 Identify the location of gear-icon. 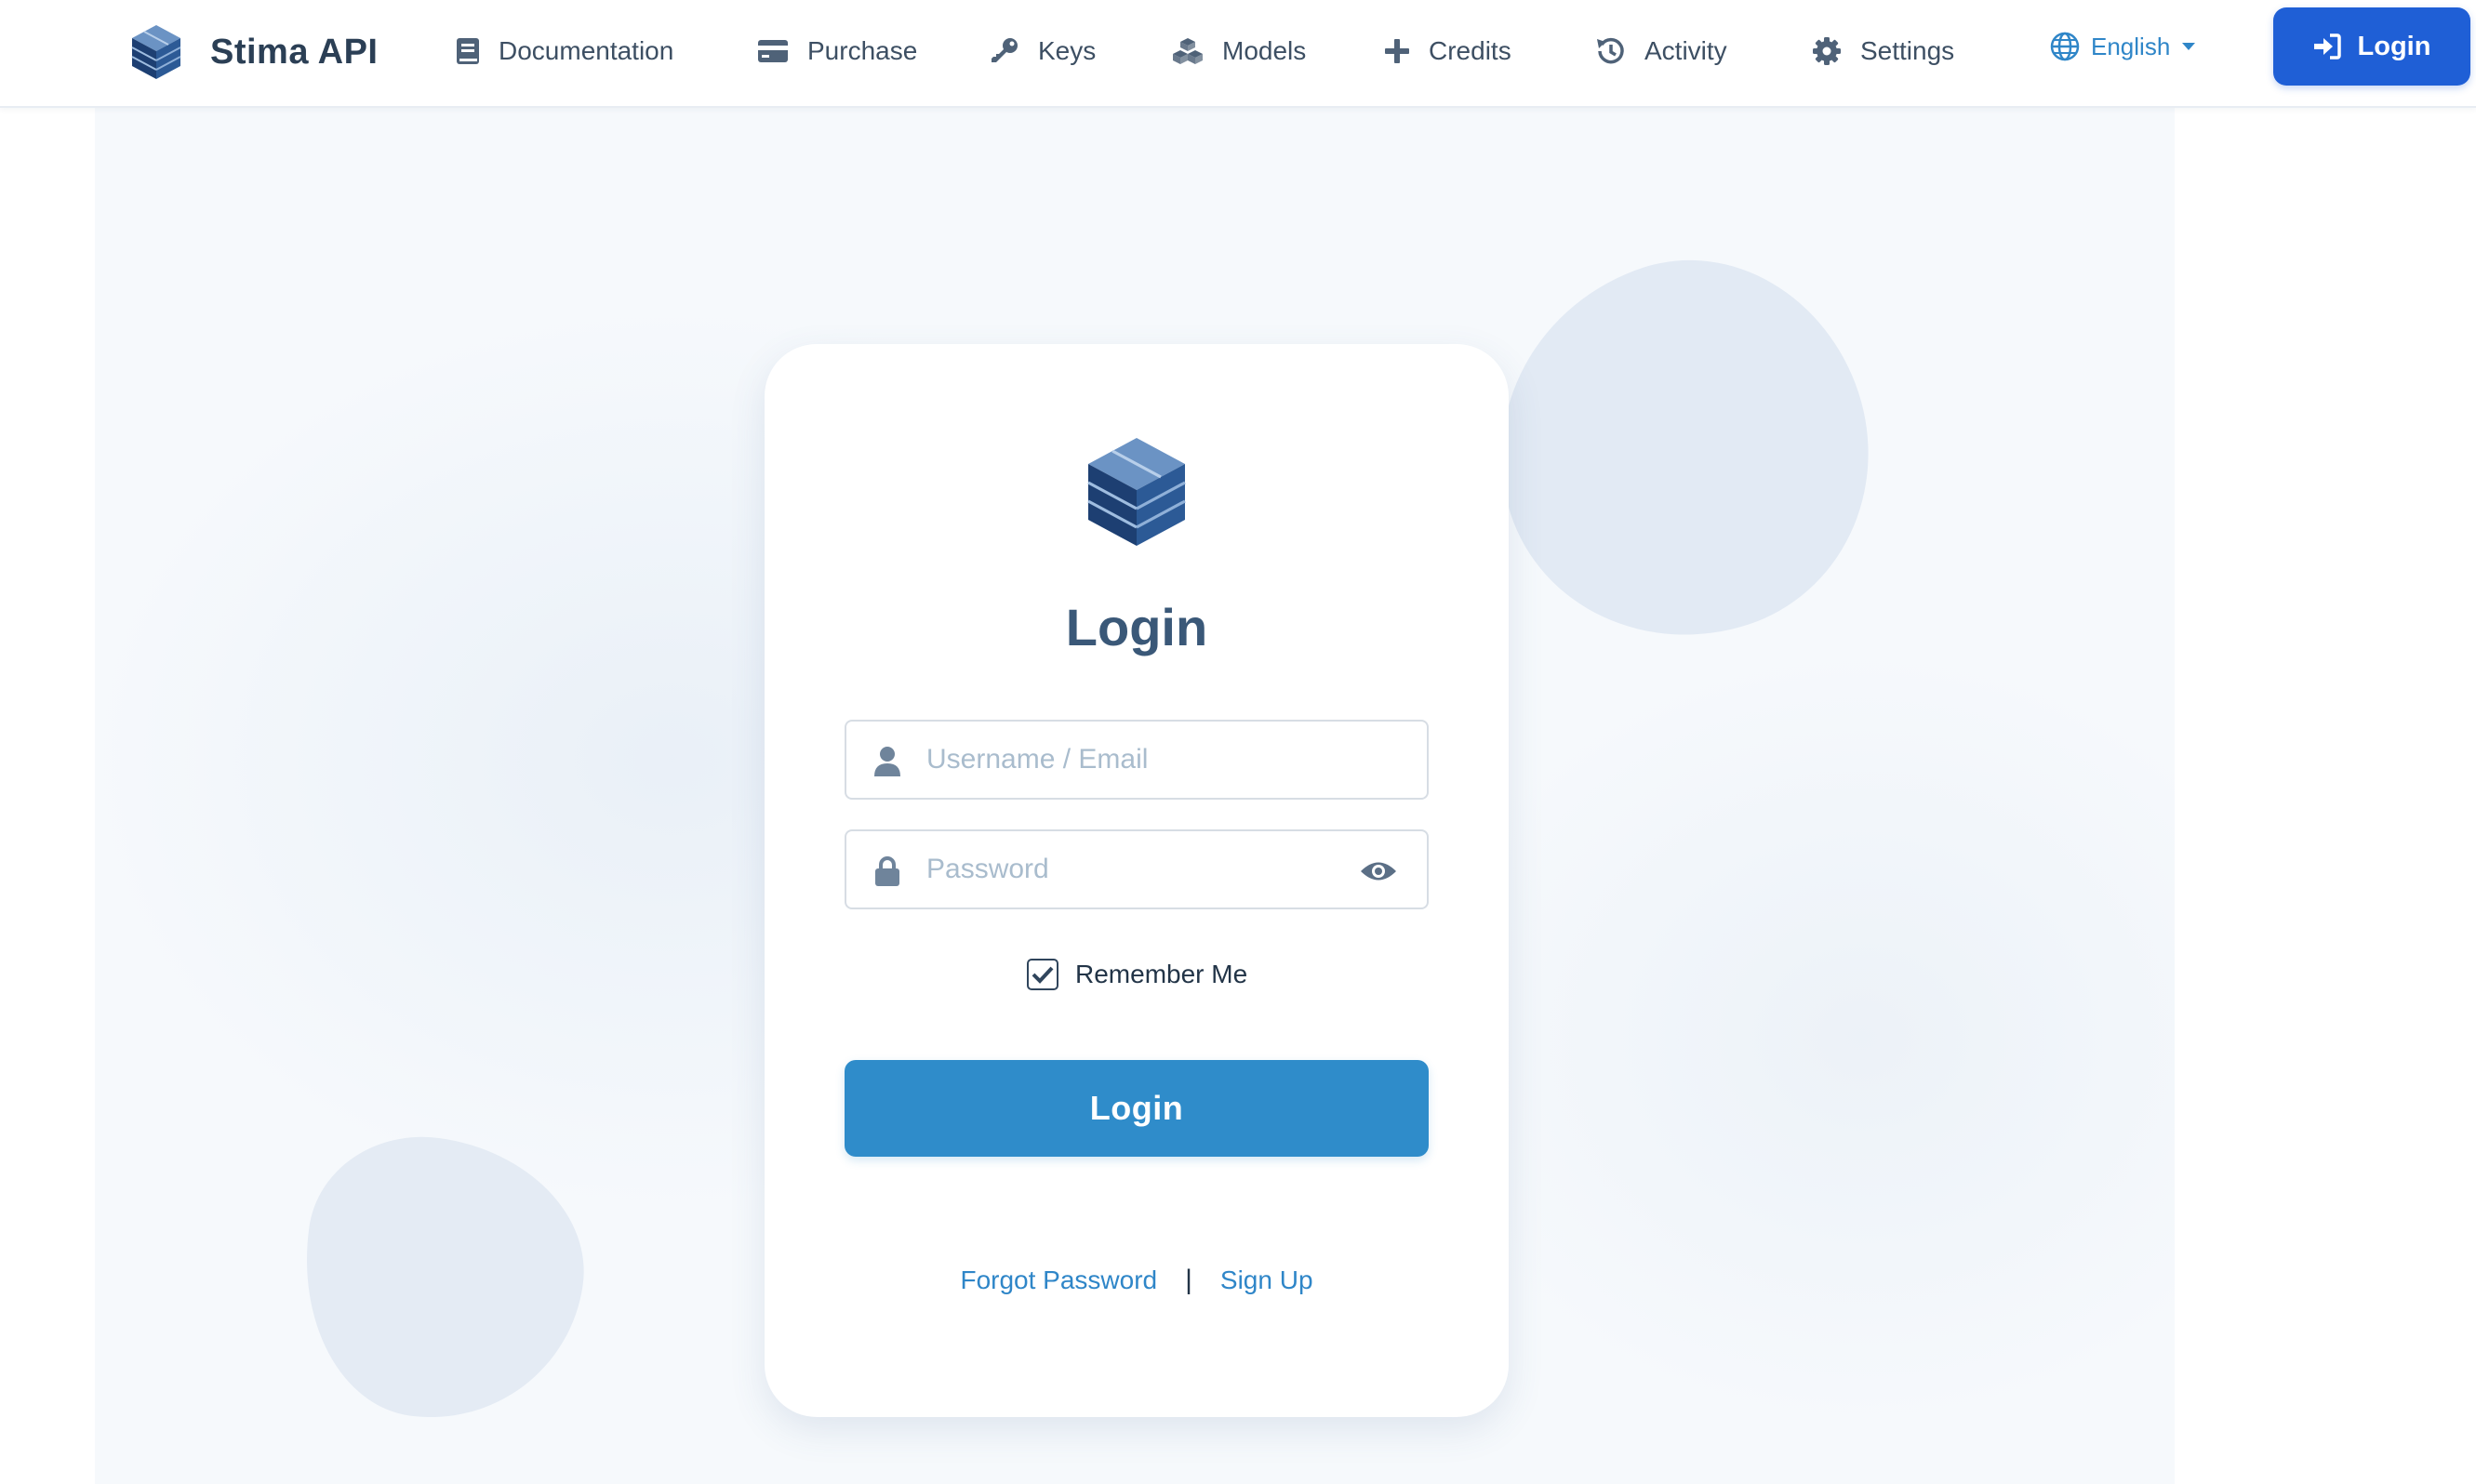
(1827, 51).